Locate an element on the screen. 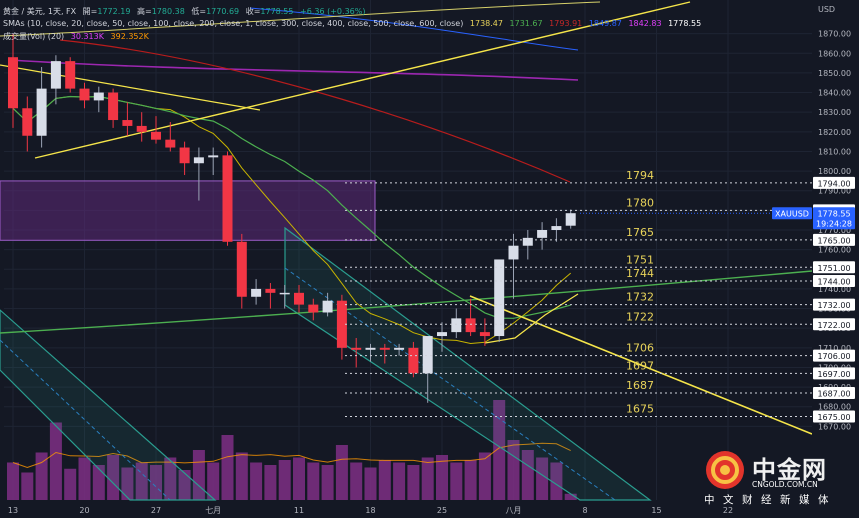  level-tag: 1765.00 is located at coordinates (833, 240).